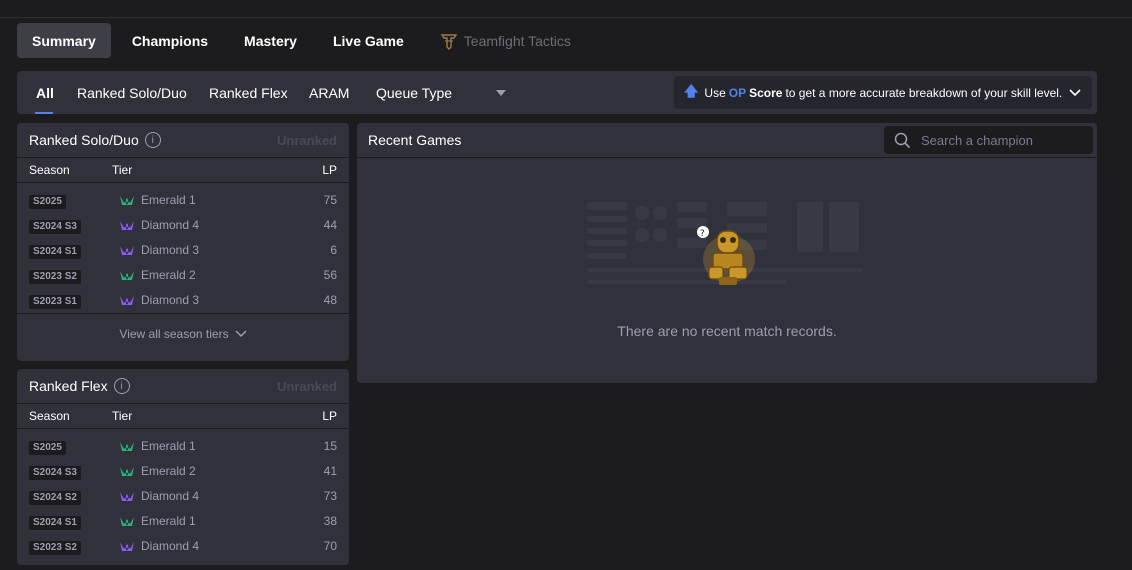 This screenshot has height=570, width=1132. Describe the element at coordinates (333, 250) in the screenshot. I see `lp-value: 6` at that location.